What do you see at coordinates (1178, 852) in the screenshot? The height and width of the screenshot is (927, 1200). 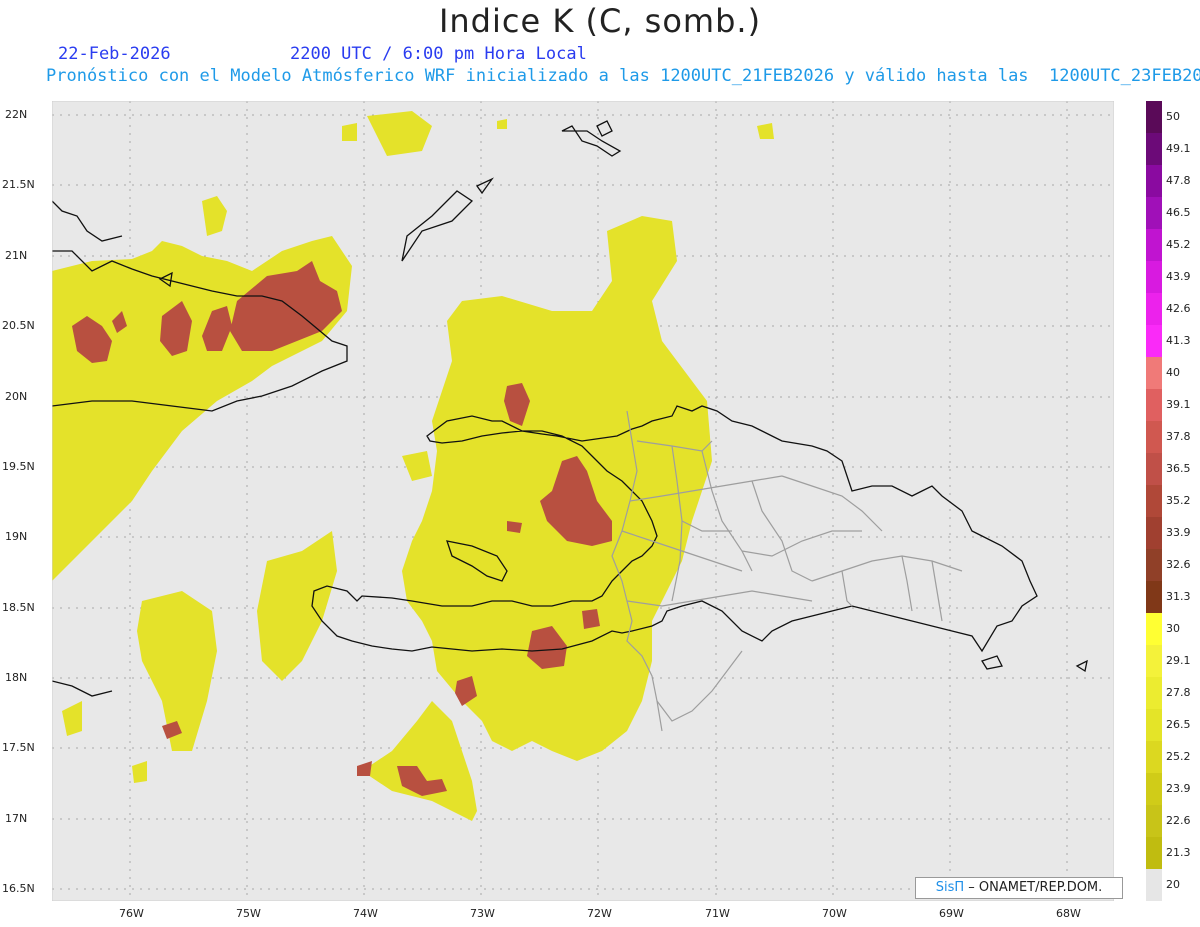 I see `colorbar-label: 21.3` at bounding box center [1178, 852].